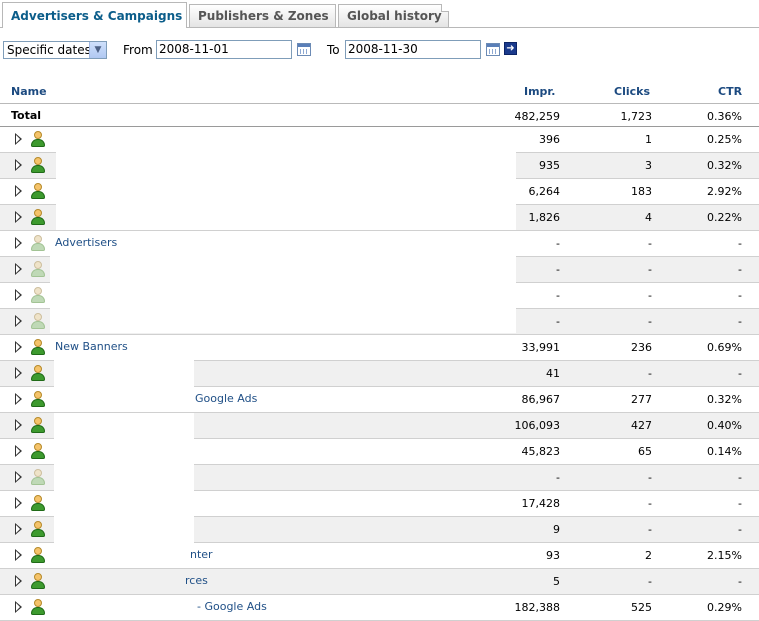  I want to click on tab-advertisers-campaigns: Advertisers & Campaigns, so click(94, 15).